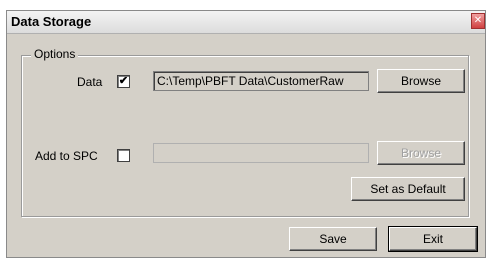 The width and height of the screenshot is (488, 262). What do you see at coordinates (261, 81) in the screenshot?
I see `data-path-field: C:\Temp\PBFT Data\CustomerRaw` at bounding box center [261, 81].